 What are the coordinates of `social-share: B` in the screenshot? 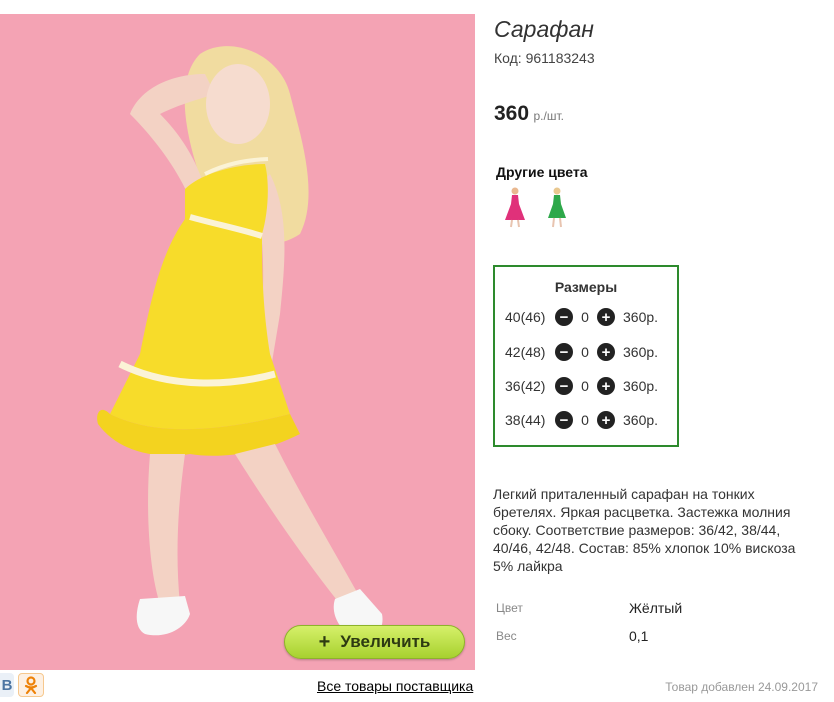 It's located at (22, 685).